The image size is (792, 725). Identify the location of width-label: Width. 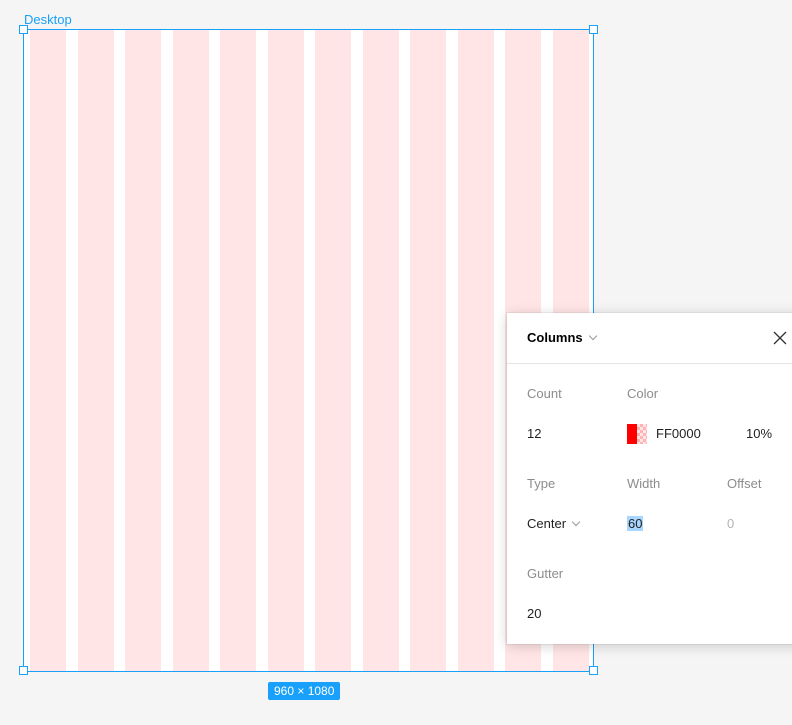
(644, 483).